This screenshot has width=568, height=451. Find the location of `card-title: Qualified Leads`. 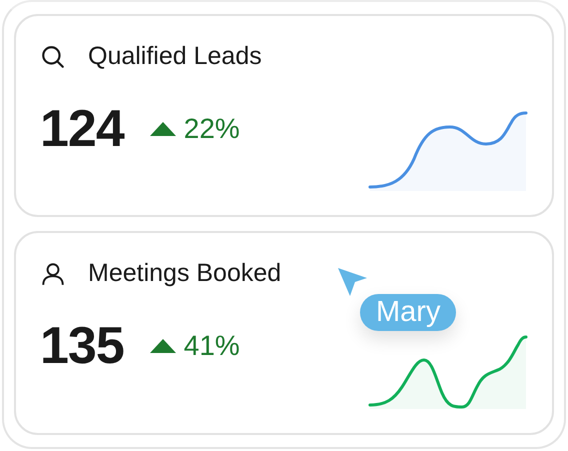

card-title: Qualified Leads is located at coordinates (175, 56).